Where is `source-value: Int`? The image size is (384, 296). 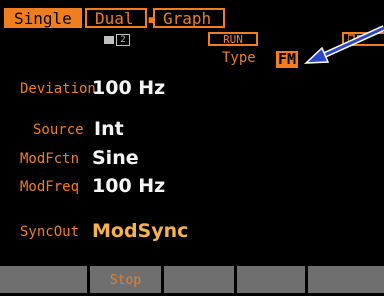
source-value: Int is located at coordinates (109, 129).